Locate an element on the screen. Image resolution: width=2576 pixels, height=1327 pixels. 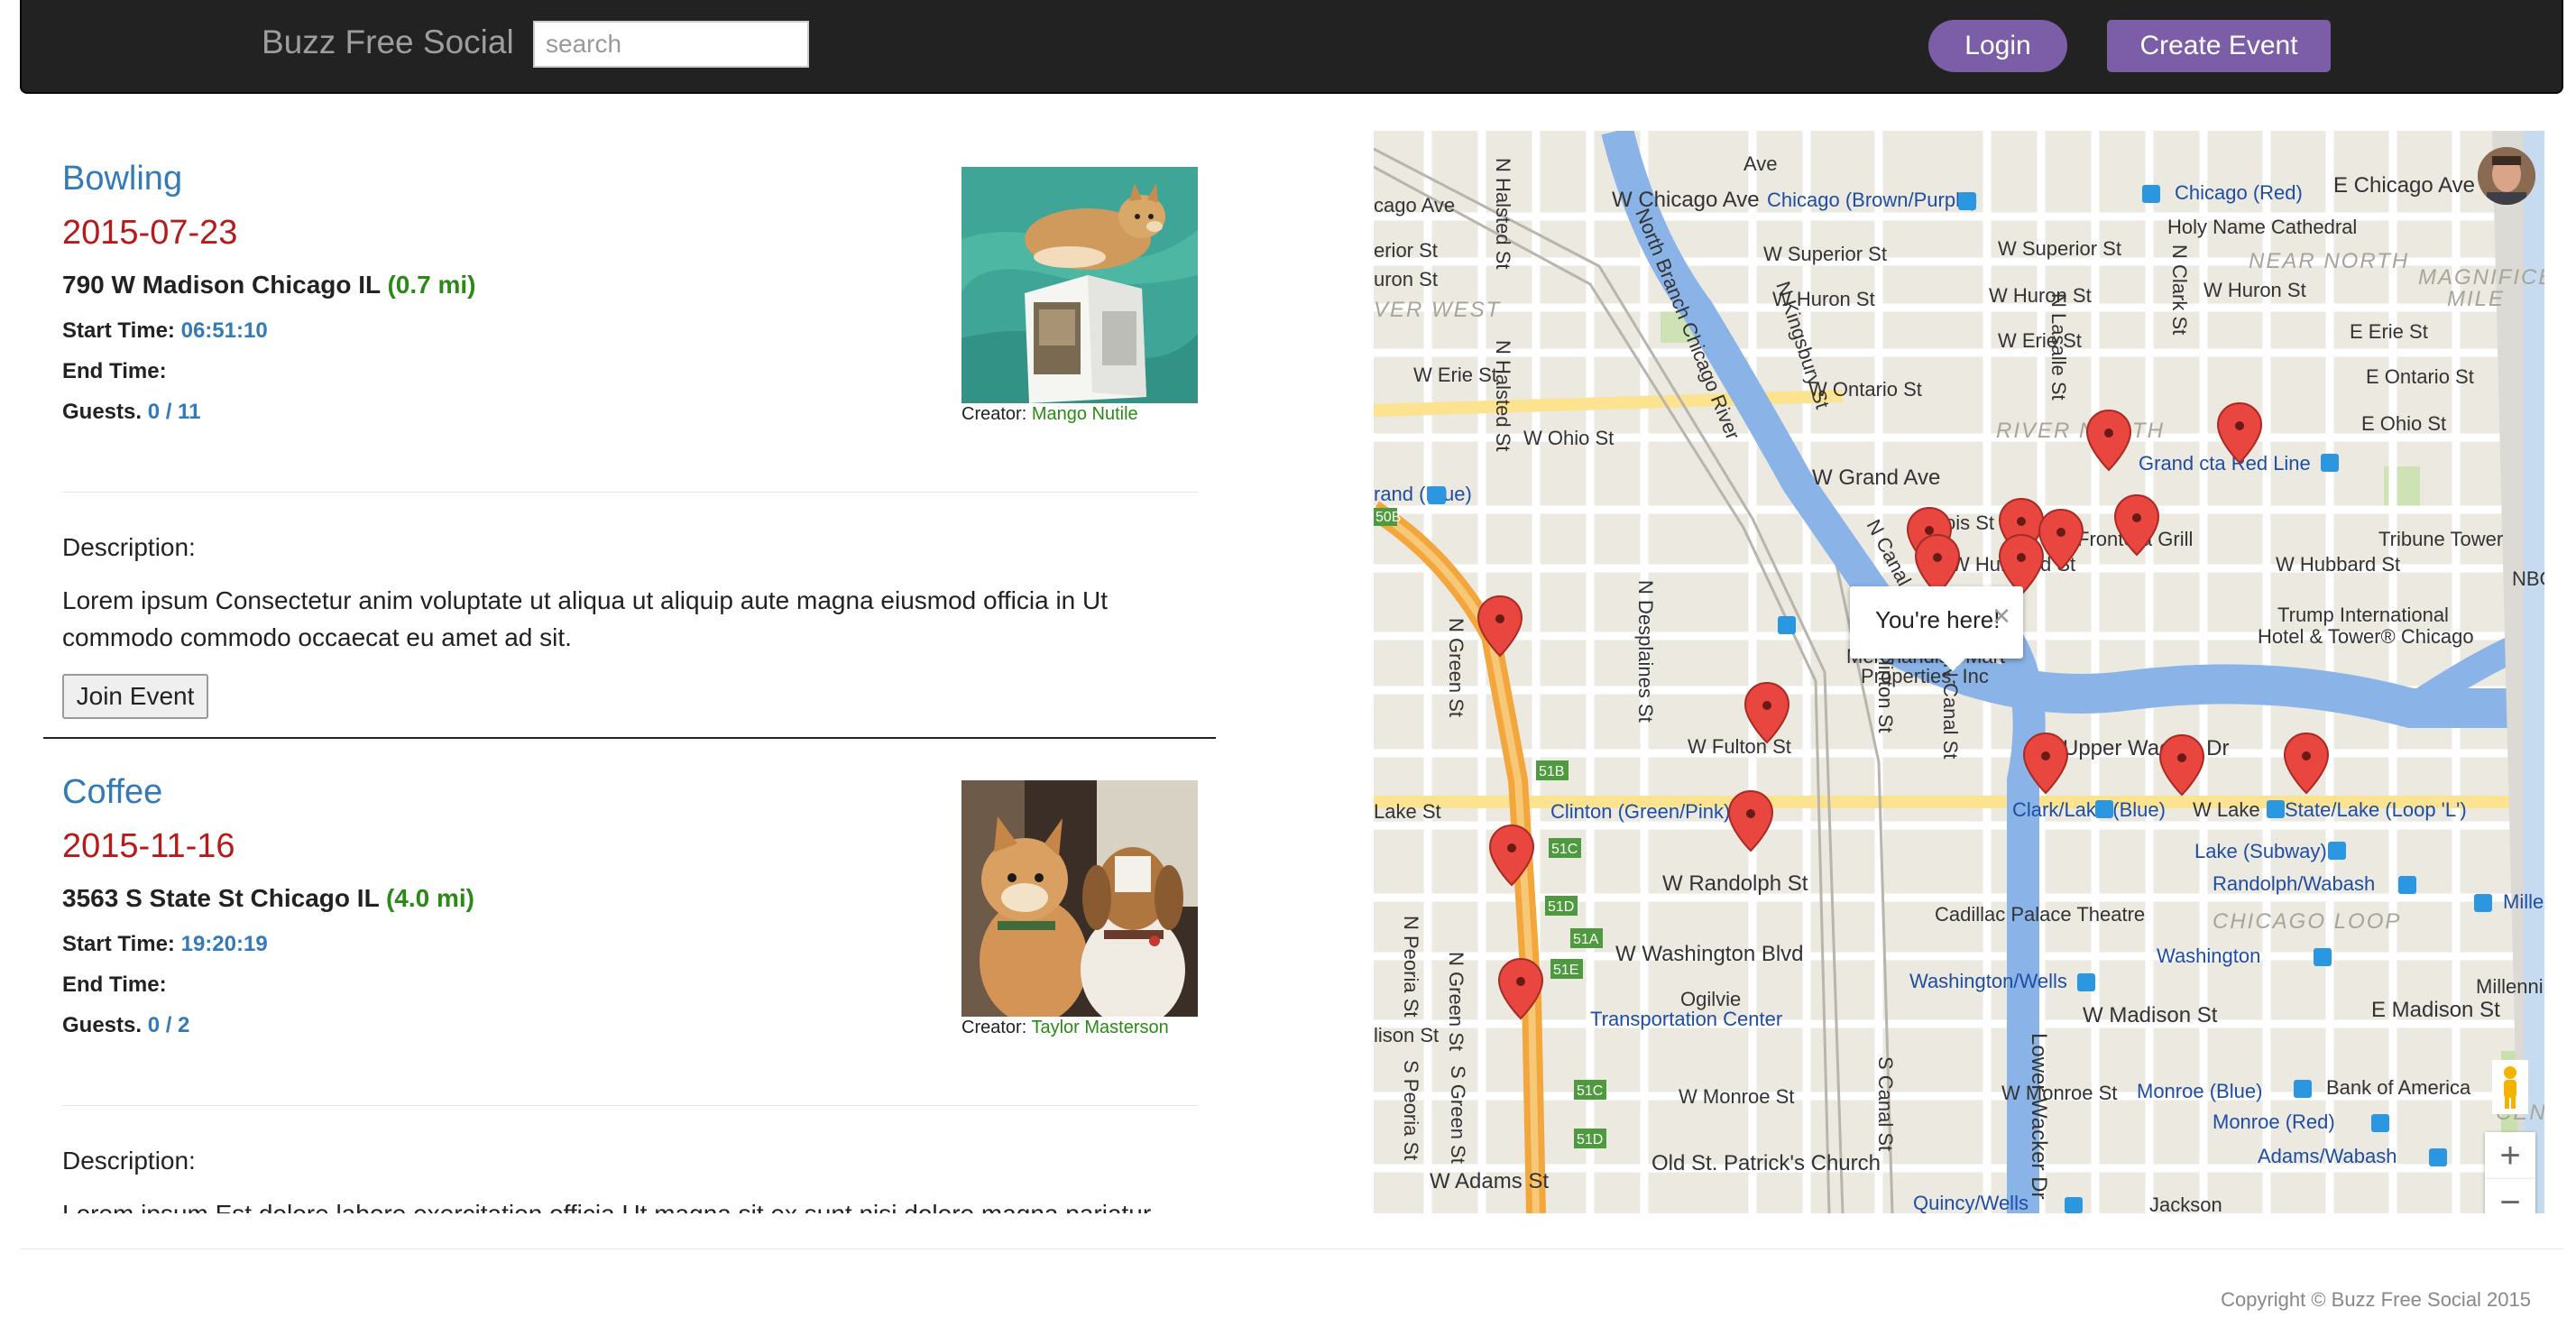
street-label: N Lasalle St is located at coordinates (2058, 347).